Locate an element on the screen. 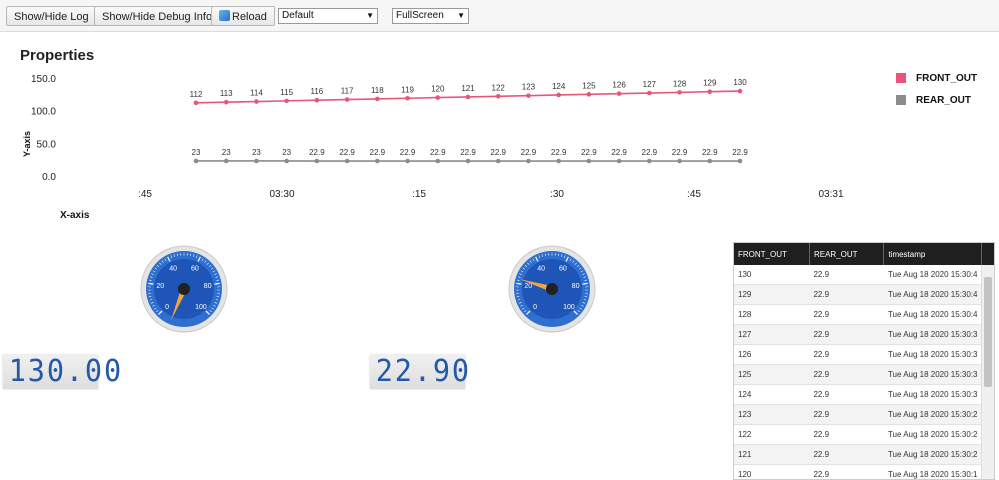 The width and height of the screenshot is (999, 480). table-row: 12222.9Tue Aug 18 2020 15:30:2 is located at coordinates (858, 435).